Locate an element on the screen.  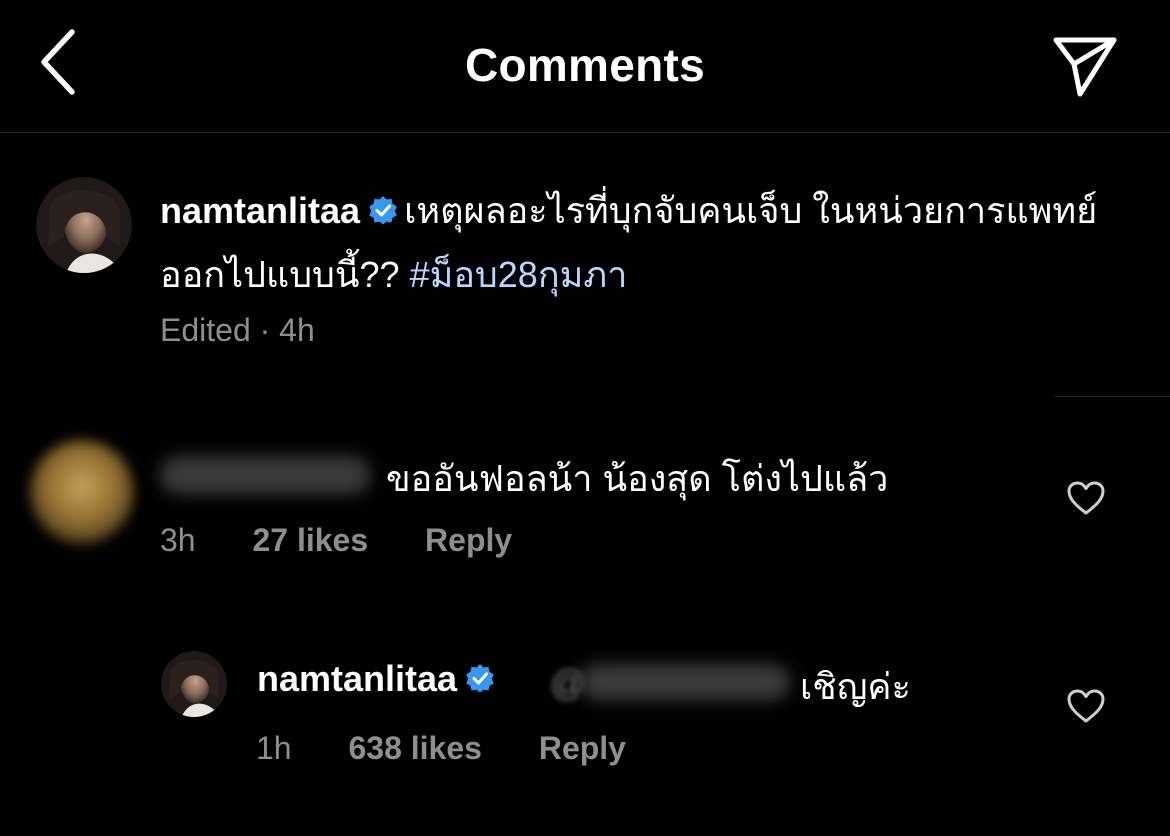
blurred-avatar-image is located at coordinates (82, 492).